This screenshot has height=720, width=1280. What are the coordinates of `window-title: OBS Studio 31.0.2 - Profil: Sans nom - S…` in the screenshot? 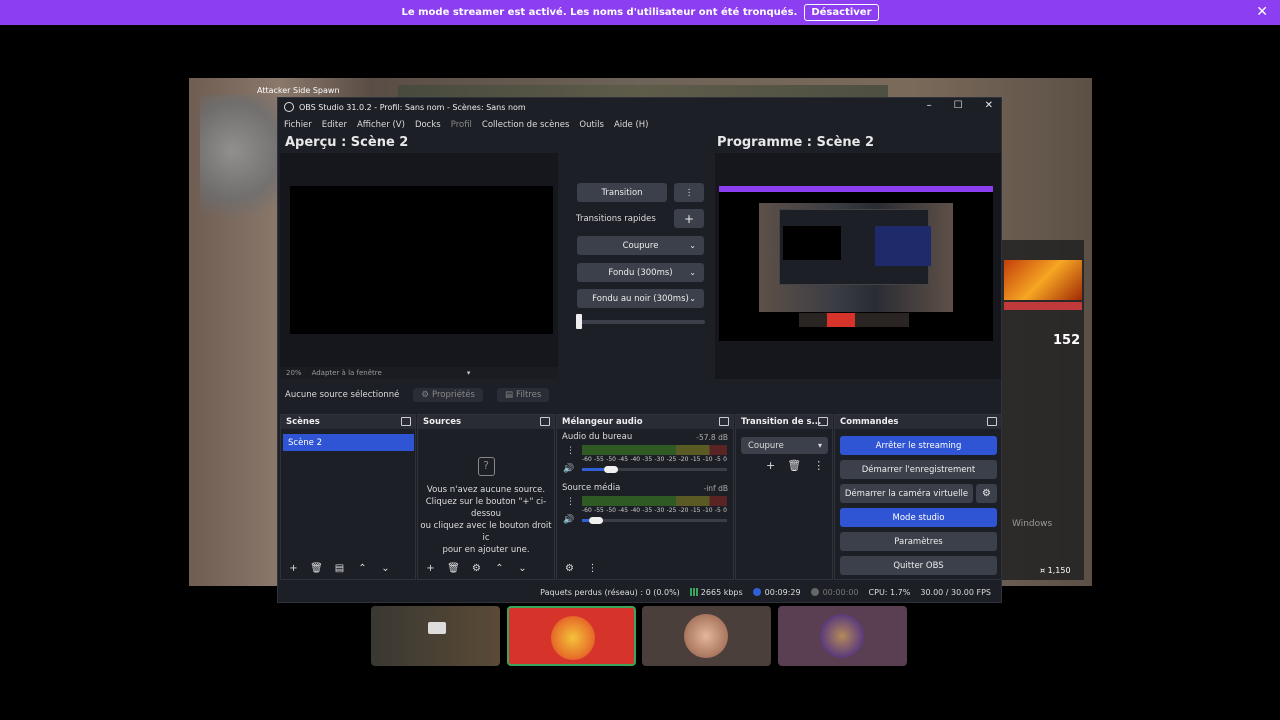 It's located at (412, 107).